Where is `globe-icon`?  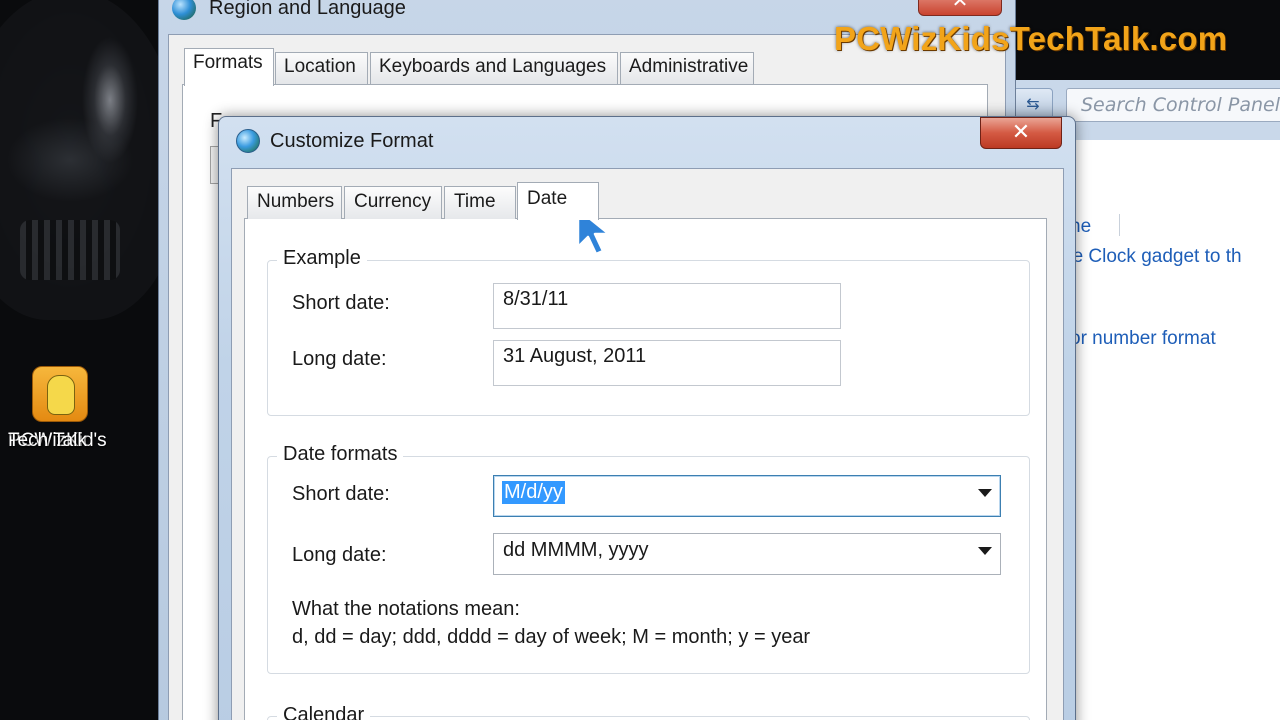 globe-icon is located at coordinates (248, 141).